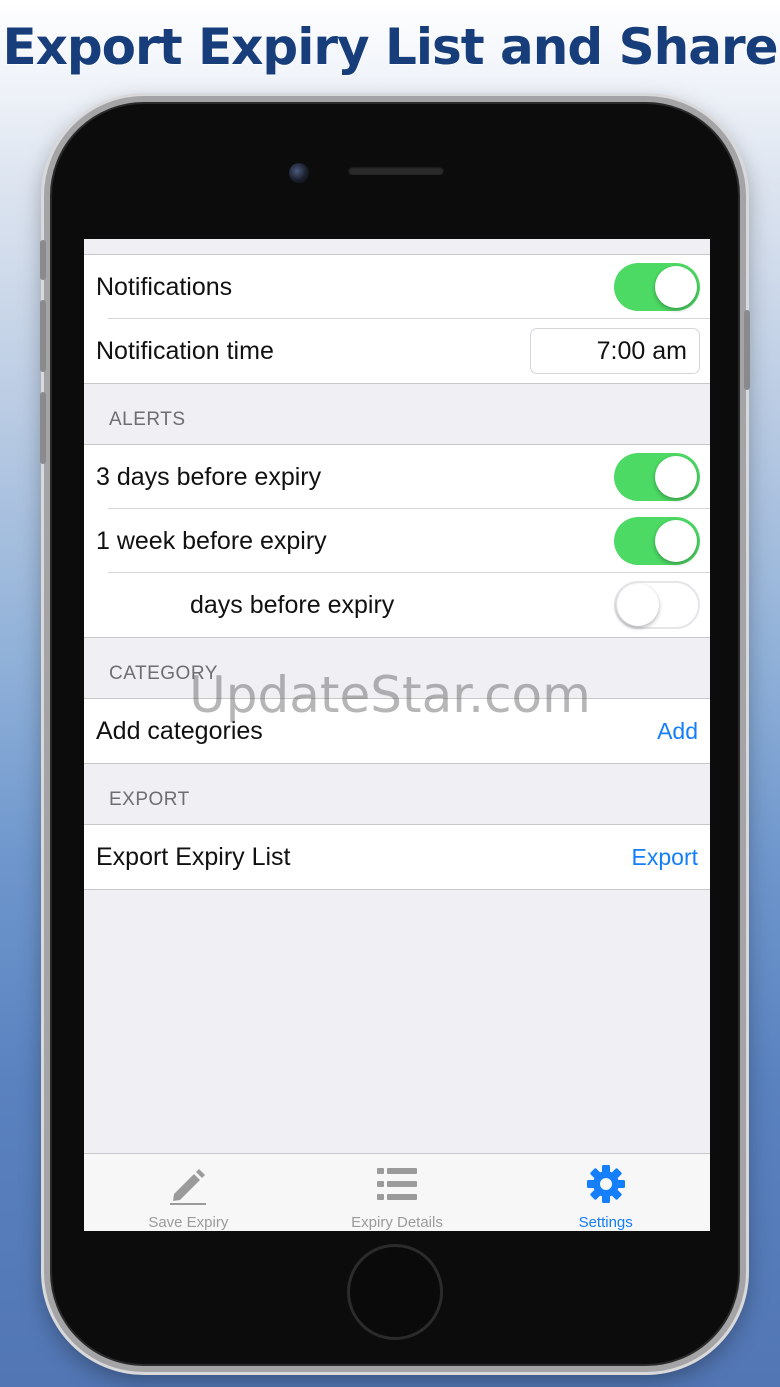  I want to click on tab-expiry-details-label: Expiry Details, so click(397, 1222).